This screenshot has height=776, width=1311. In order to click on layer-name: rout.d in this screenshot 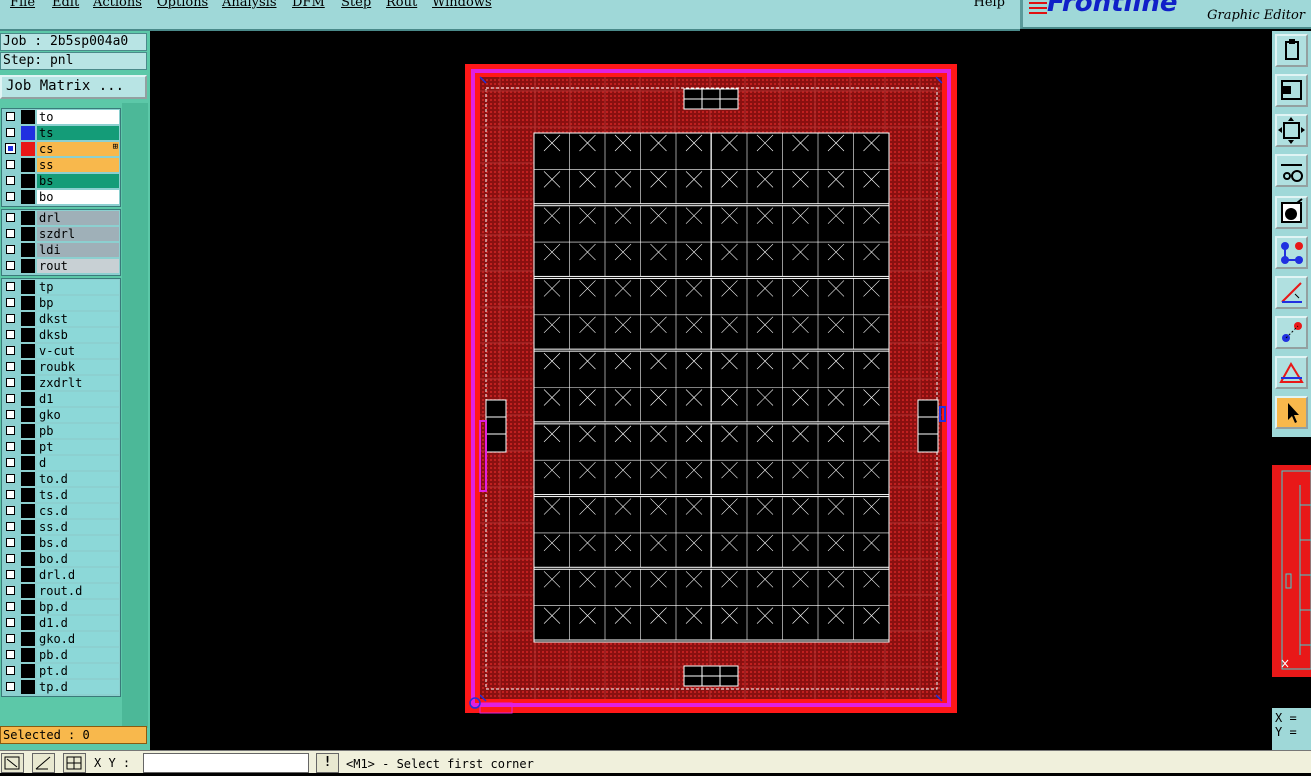, I will do `click(78, 591)`.